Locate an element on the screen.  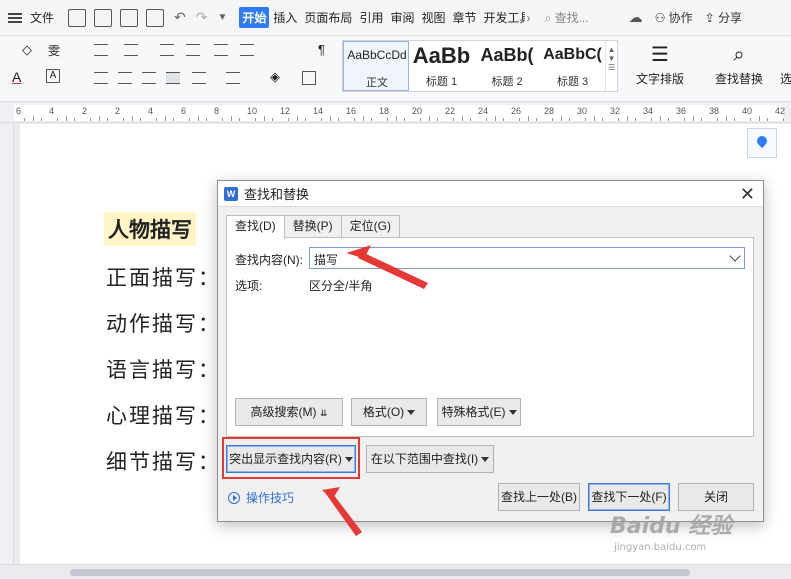
location-pin-icon is located at coordinates (762, 143).